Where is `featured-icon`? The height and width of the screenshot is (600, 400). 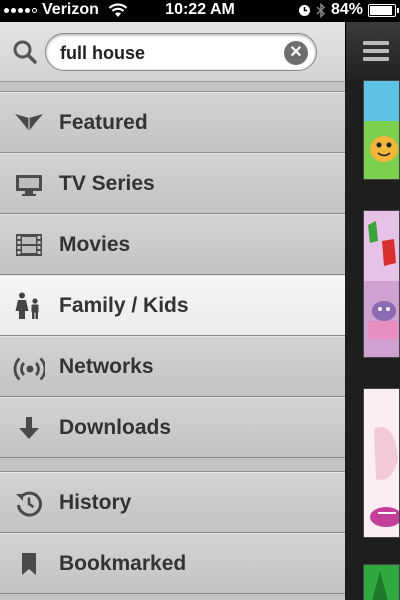 featured-icon is located at coordinates (29, 122).